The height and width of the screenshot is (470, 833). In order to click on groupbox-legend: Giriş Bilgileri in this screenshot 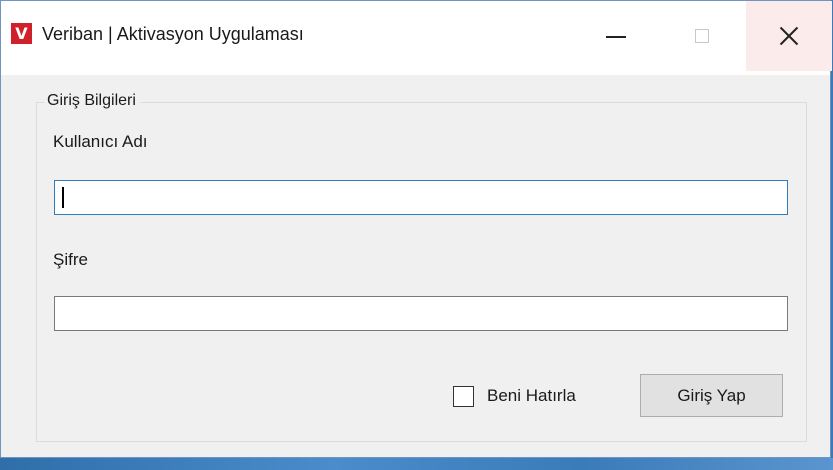, I will do `click(92, 101)`.